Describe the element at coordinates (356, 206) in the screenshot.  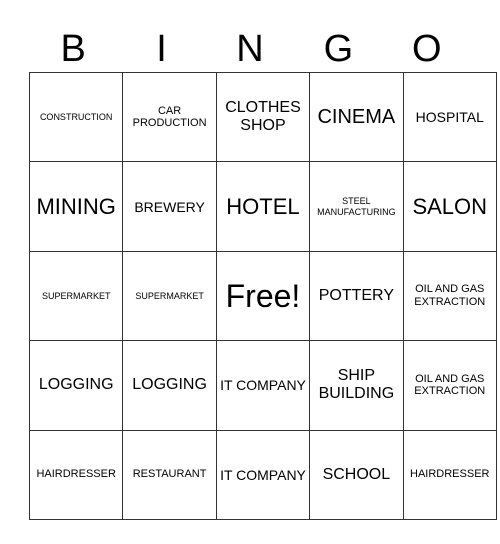
I see `card-cell: STEEL MANUFACTURING` at that location.